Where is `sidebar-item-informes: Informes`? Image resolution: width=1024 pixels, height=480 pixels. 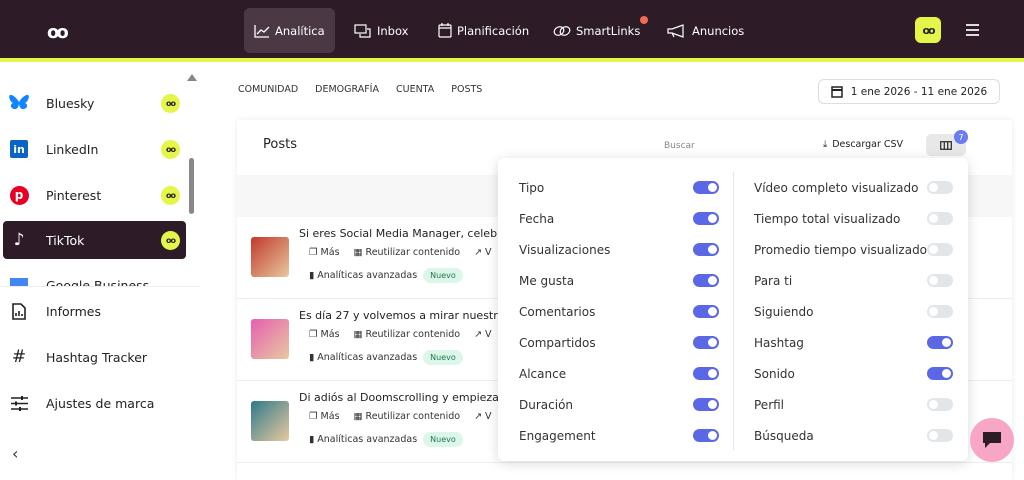
sidebar-item-informes: Informes is located at coordinates (94, 311).